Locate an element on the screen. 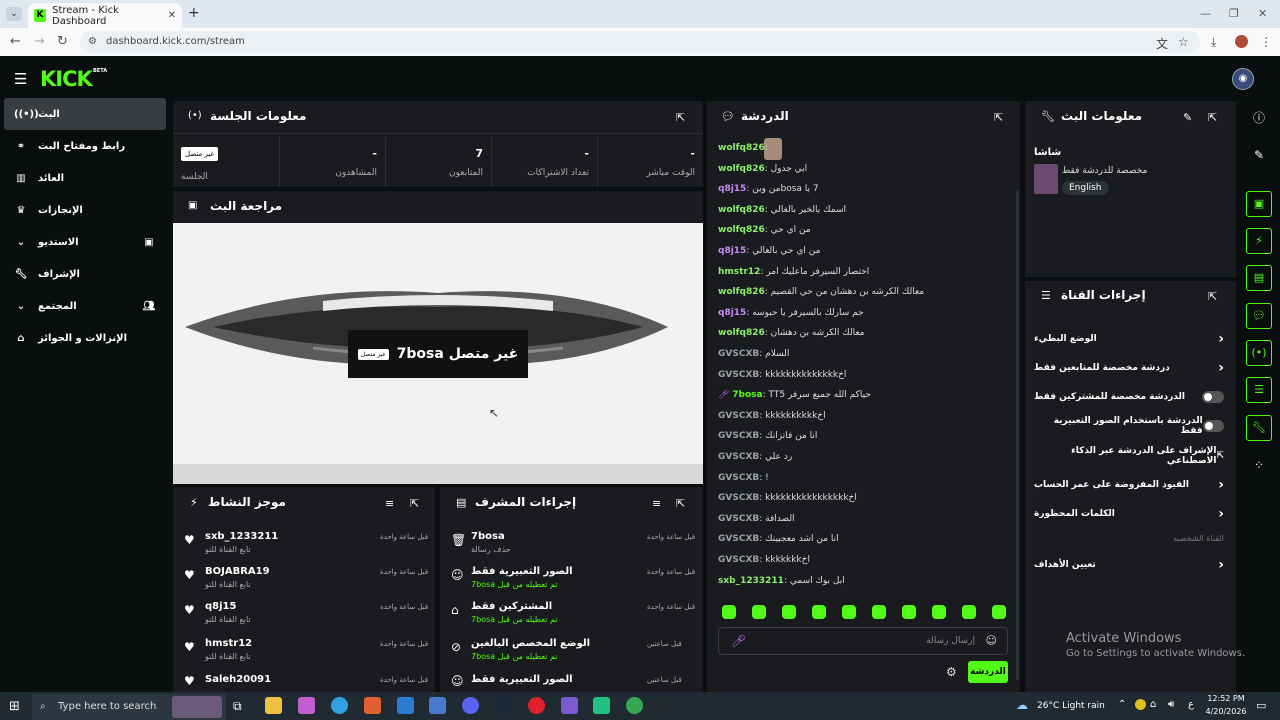 This screenshot has height=720, width=1280. taskbar-date: 4/20/2026 is located at coordinates (1226, 711).